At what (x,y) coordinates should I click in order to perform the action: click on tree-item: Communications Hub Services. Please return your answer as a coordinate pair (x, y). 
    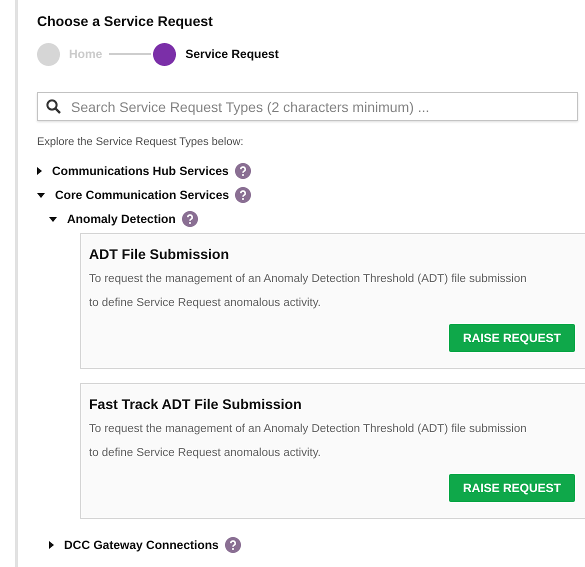
    Looking at the image, I should click on (140, 171).